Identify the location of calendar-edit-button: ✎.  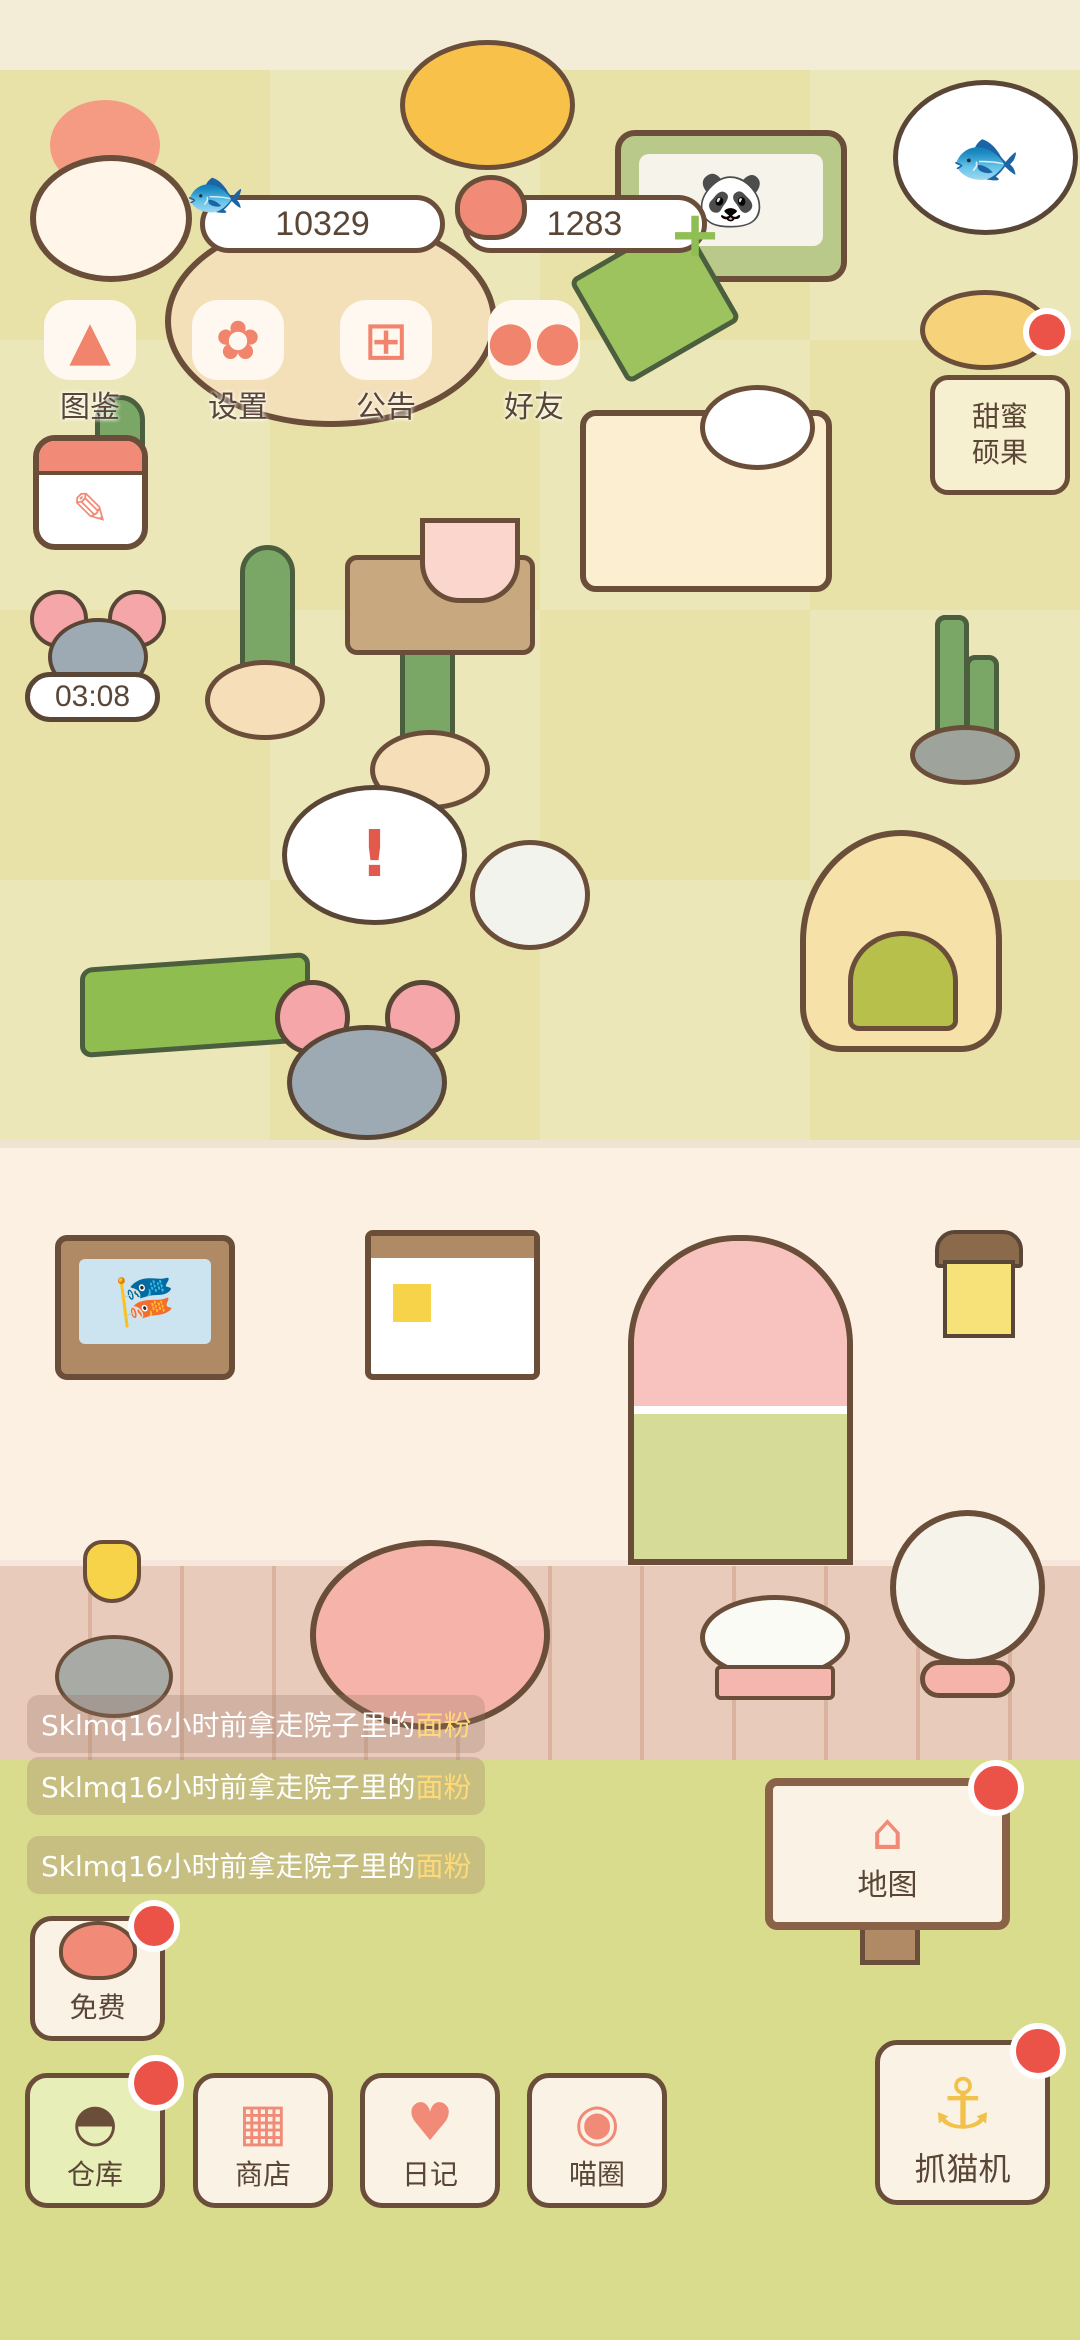
(90, 492).